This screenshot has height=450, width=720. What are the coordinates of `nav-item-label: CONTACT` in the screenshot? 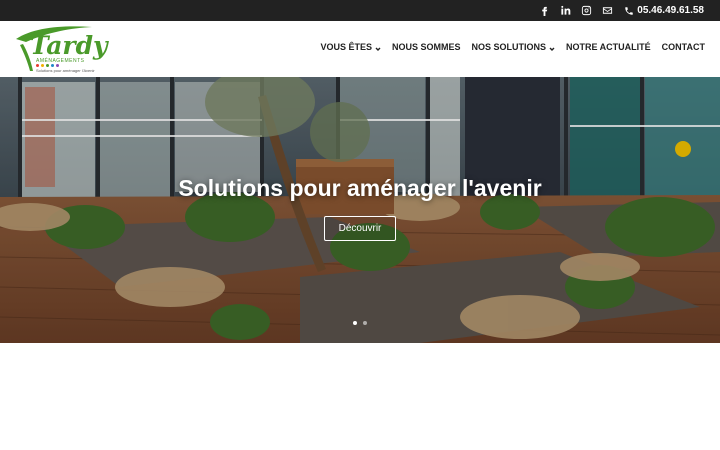 It's located at (683, 47).